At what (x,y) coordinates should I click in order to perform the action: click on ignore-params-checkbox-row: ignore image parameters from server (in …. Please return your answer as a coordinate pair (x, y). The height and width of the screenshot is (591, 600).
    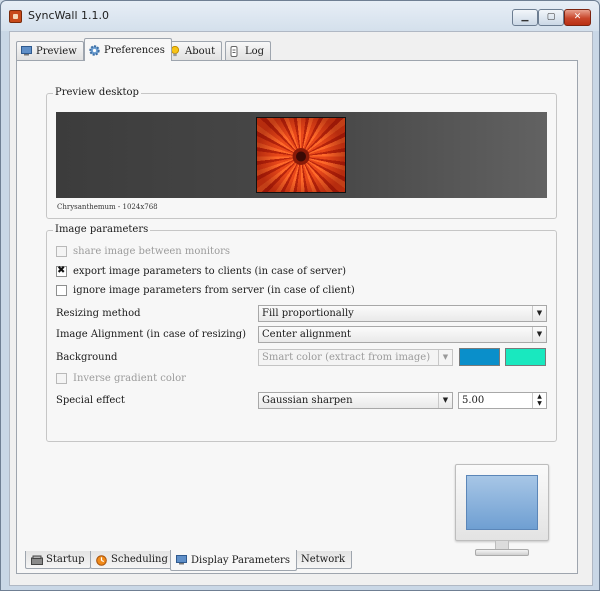
    Looking at the image, I should click on (205, 290).